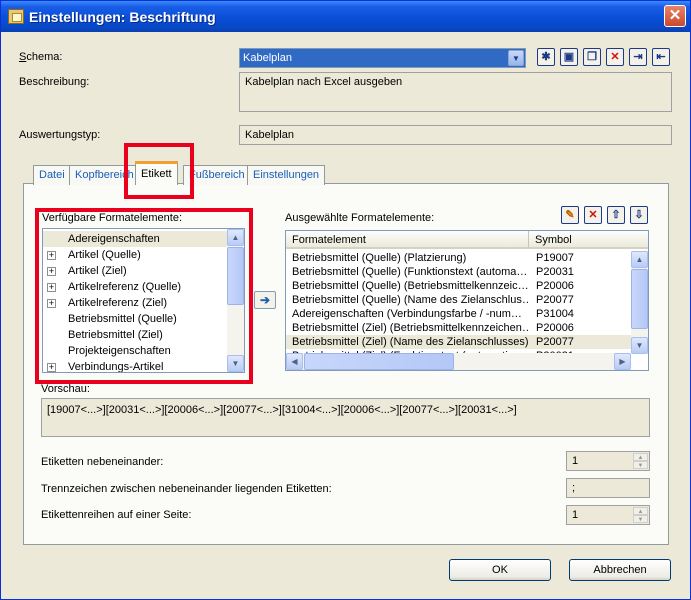  What do you see at coordinates (16, 16) in the screenshot?
I see `dialog-icon` at bounding box center [16, 16].